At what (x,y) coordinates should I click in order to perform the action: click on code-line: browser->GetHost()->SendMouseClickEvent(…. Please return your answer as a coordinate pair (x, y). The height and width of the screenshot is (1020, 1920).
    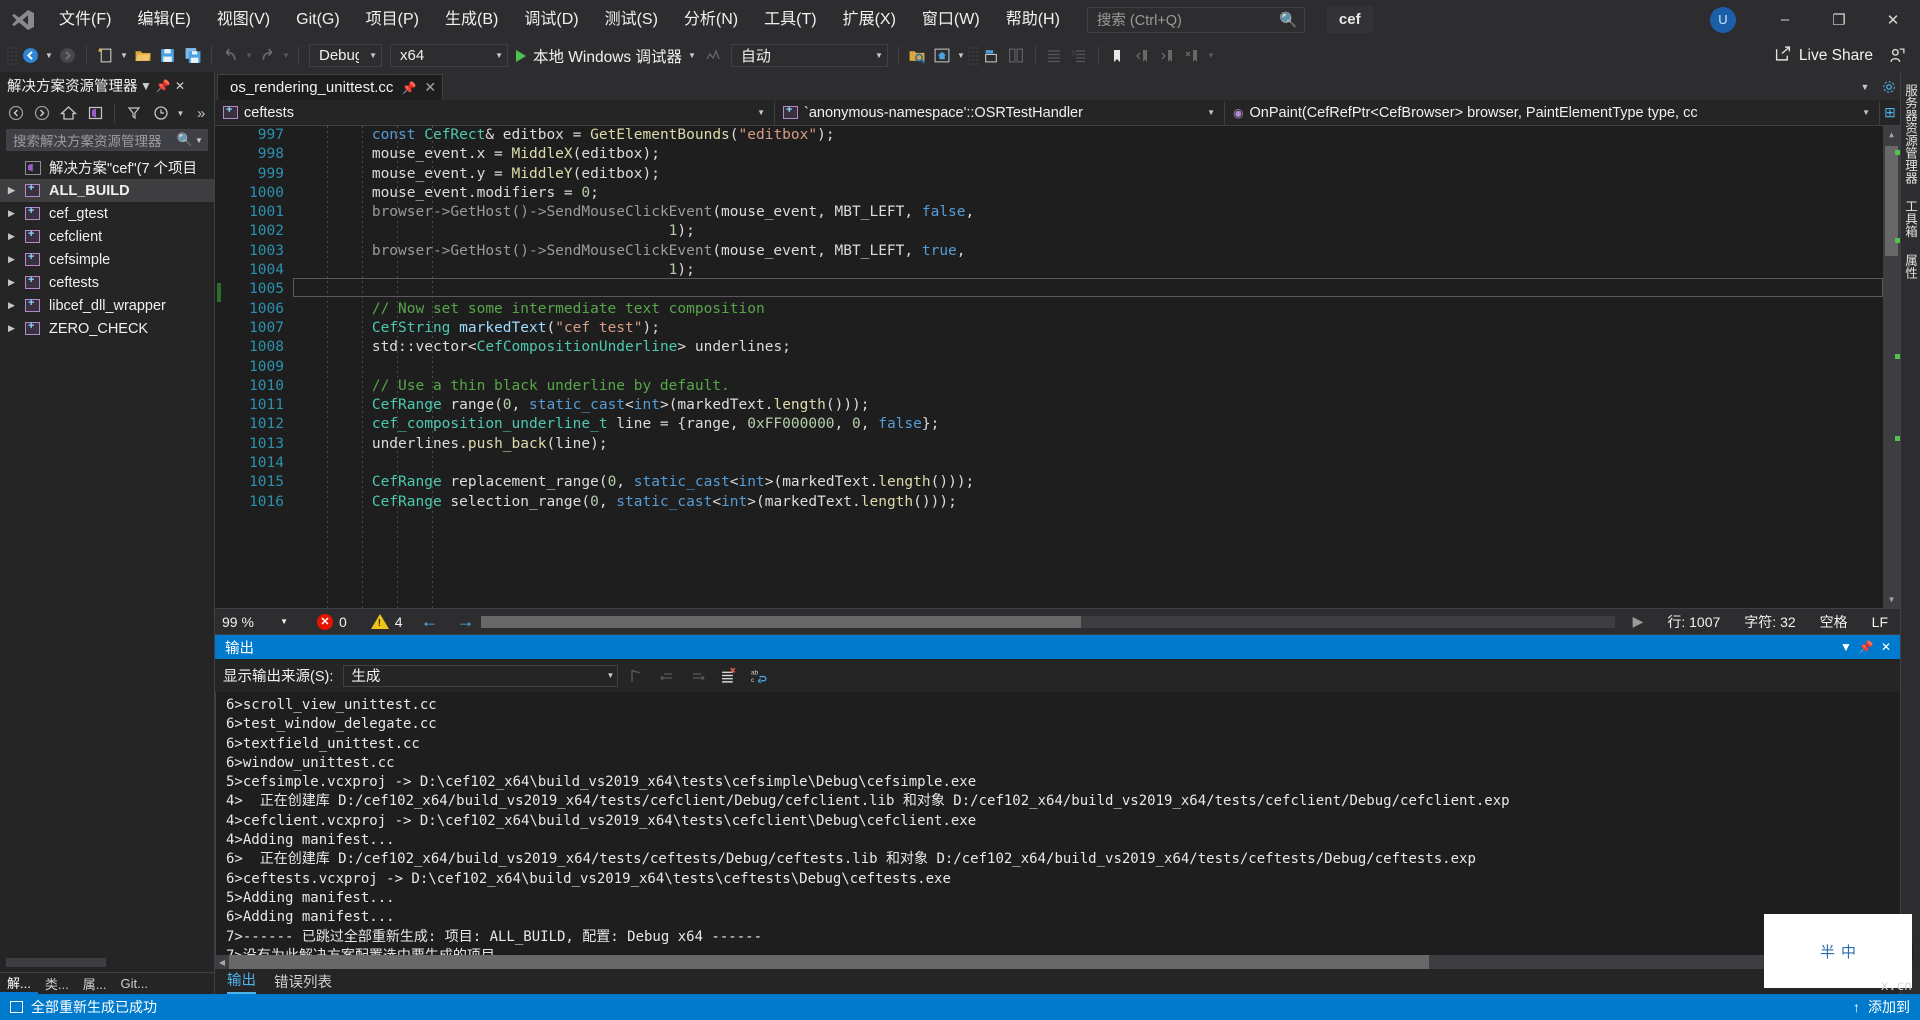
    Looking at the image, I should click on (1092, 251).